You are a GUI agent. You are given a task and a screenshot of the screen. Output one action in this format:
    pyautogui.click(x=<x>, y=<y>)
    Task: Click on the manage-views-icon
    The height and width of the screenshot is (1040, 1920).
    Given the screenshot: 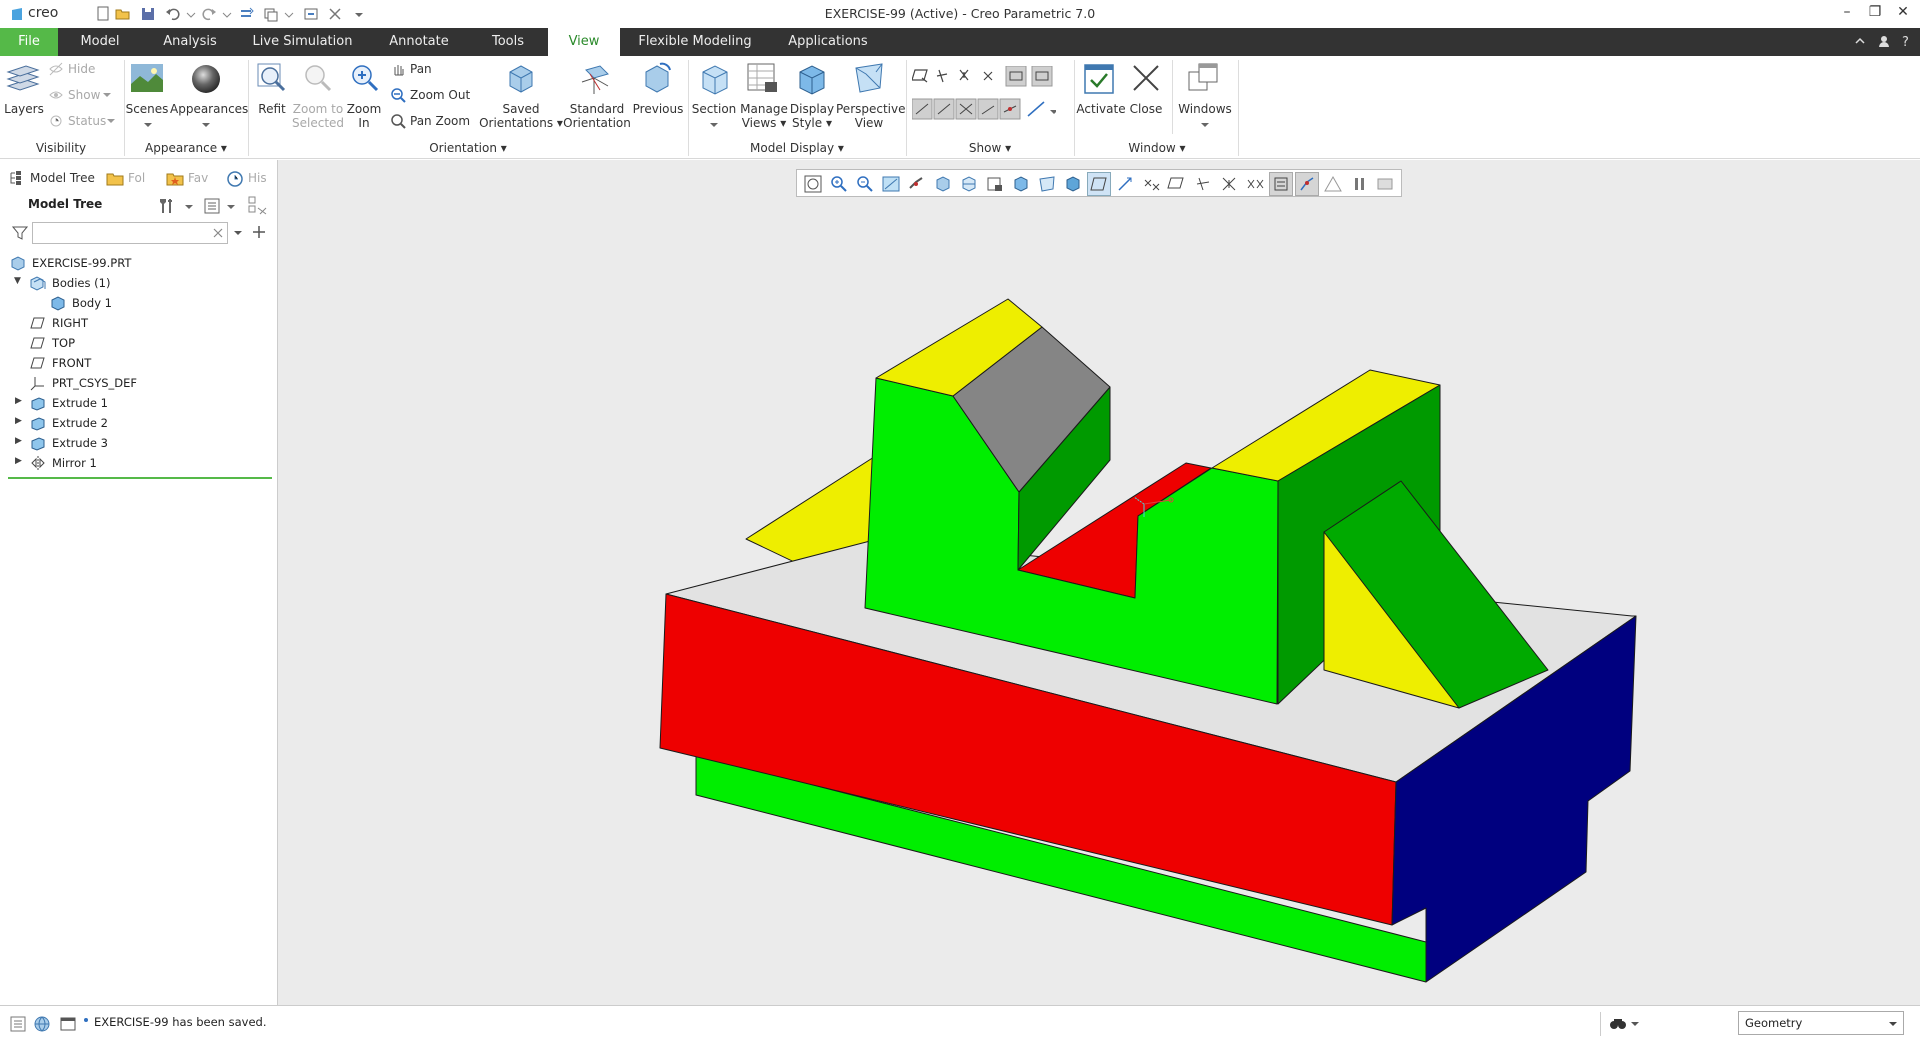 What is the action you would take?
    pyautogui.click(x=762, y=79)
    